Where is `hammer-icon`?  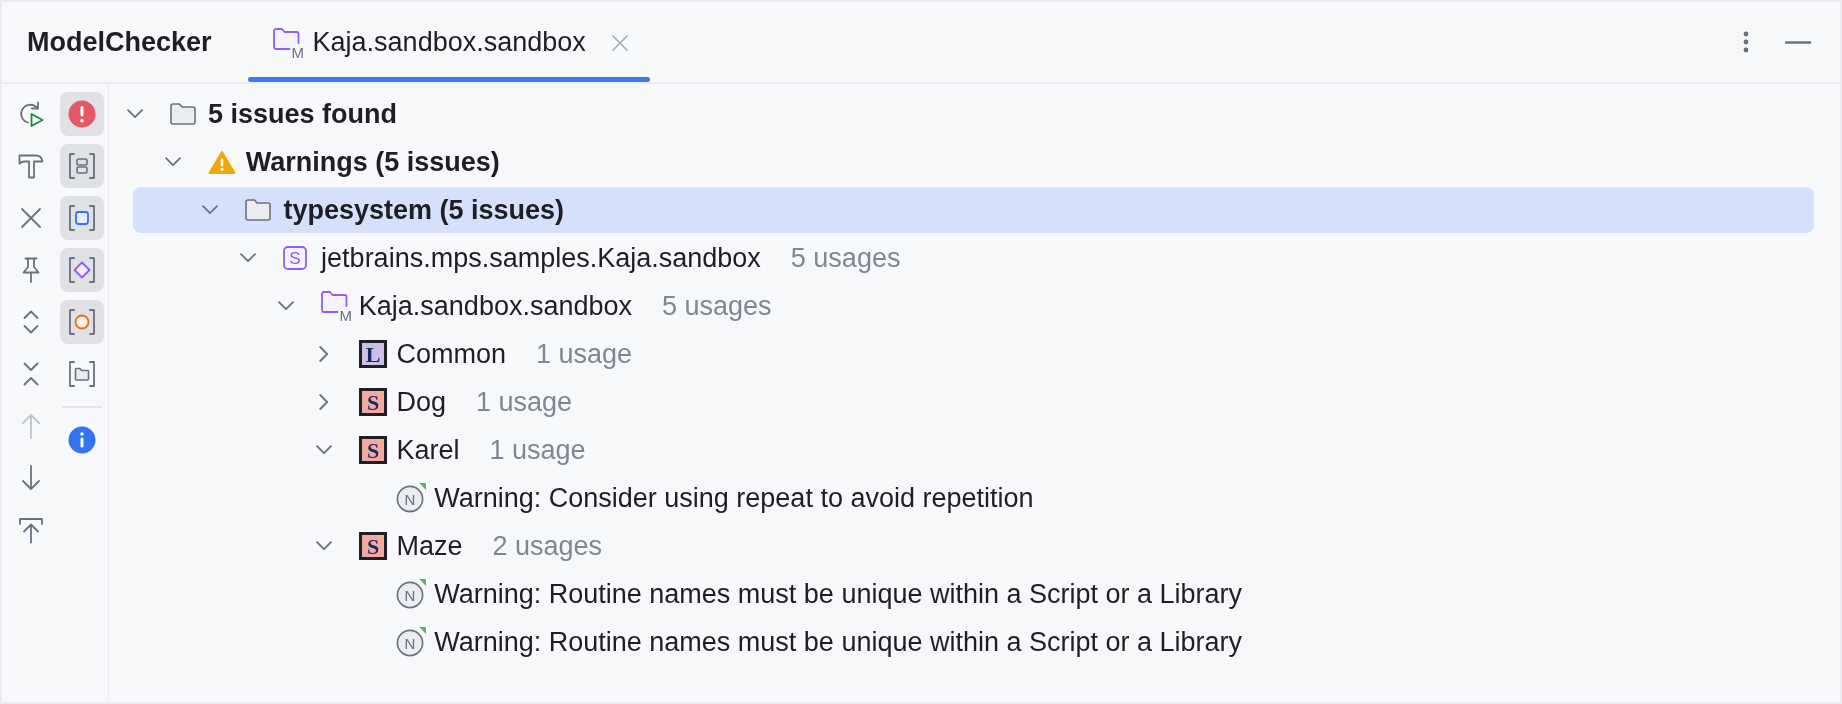
hammer-icon is located at coordinates (31, 166).